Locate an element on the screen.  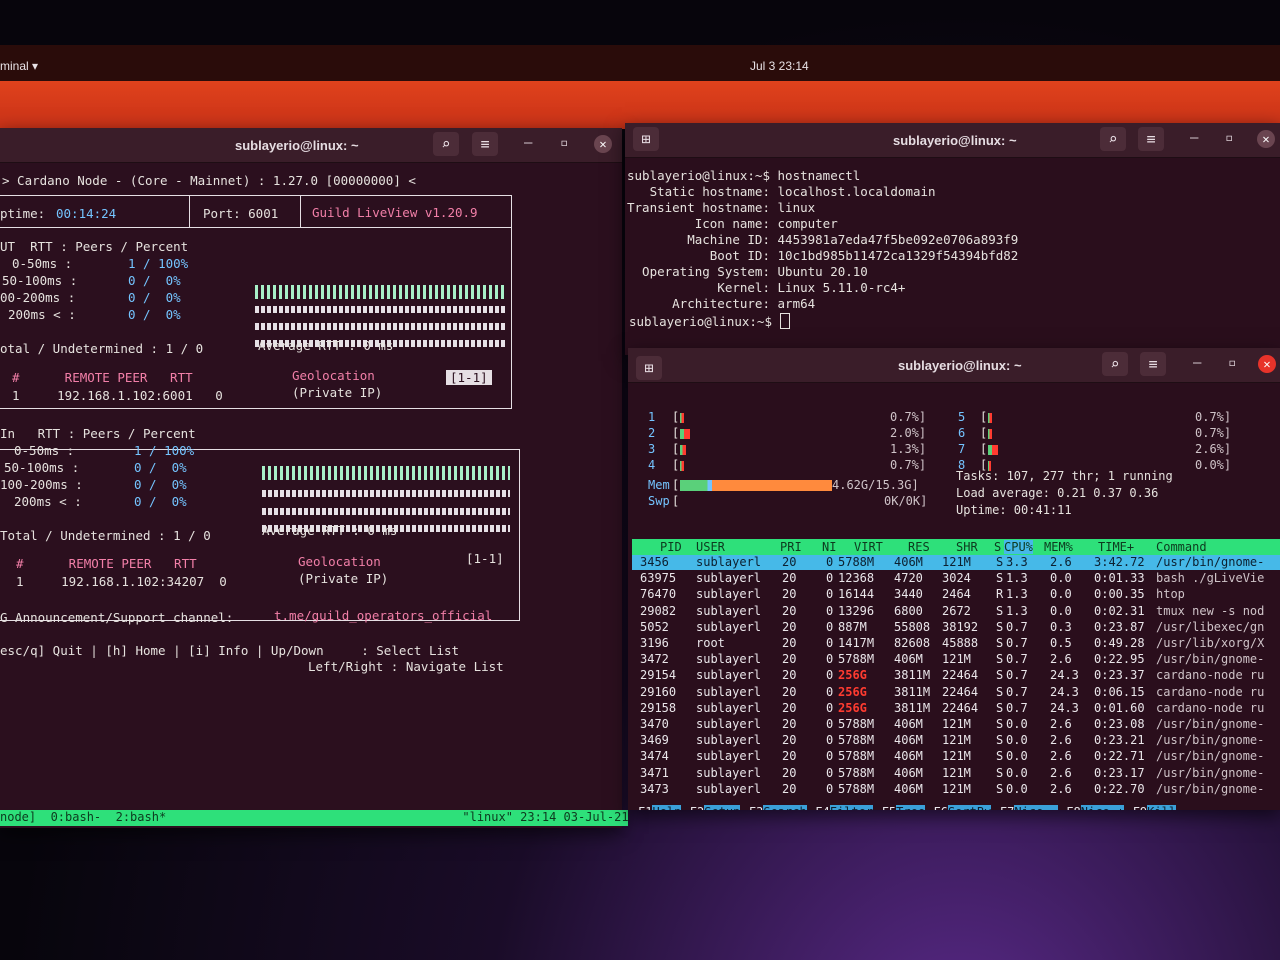
rtt-label: 50-100ms : is located at coordinates (40, 280).